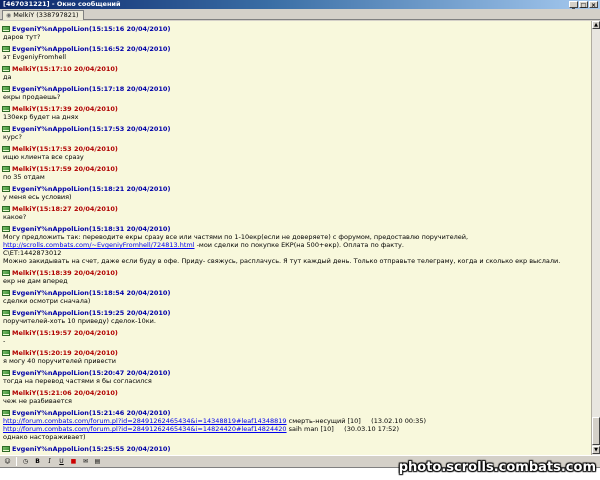  I want to click on message: MelkiY (15:18:27 20/04/2010) какое?, so click(296, 213).